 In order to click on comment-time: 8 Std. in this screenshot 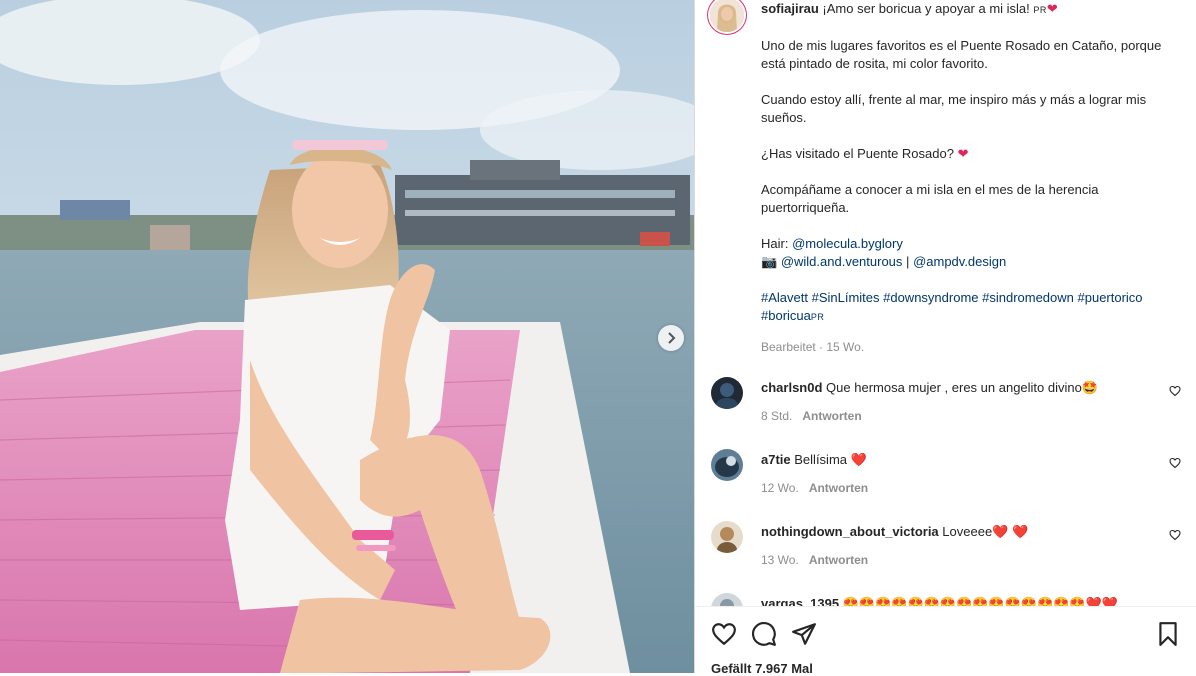, I will do `click(777, 416)`.